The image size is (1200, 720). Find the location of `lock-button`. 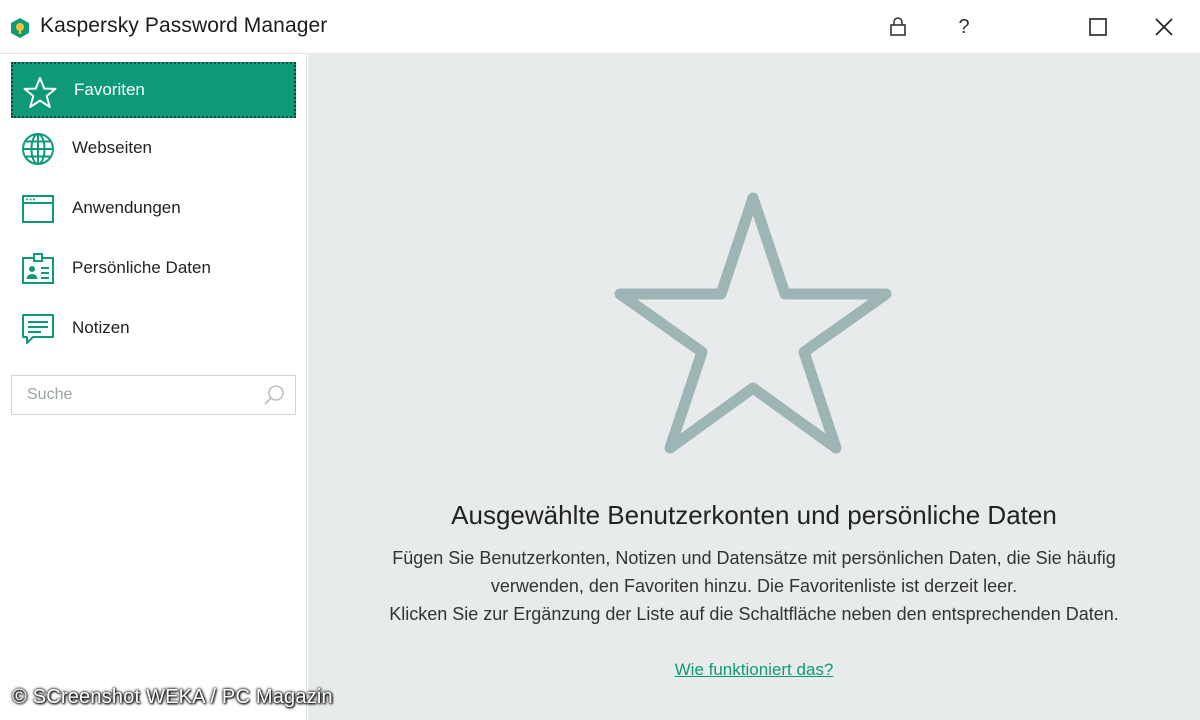

lock-button is located at coordinates (898, 27).